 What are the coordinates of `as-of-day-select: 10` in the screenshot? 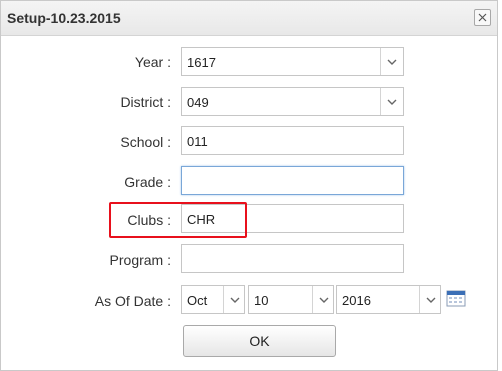 It's located at (291, 299).